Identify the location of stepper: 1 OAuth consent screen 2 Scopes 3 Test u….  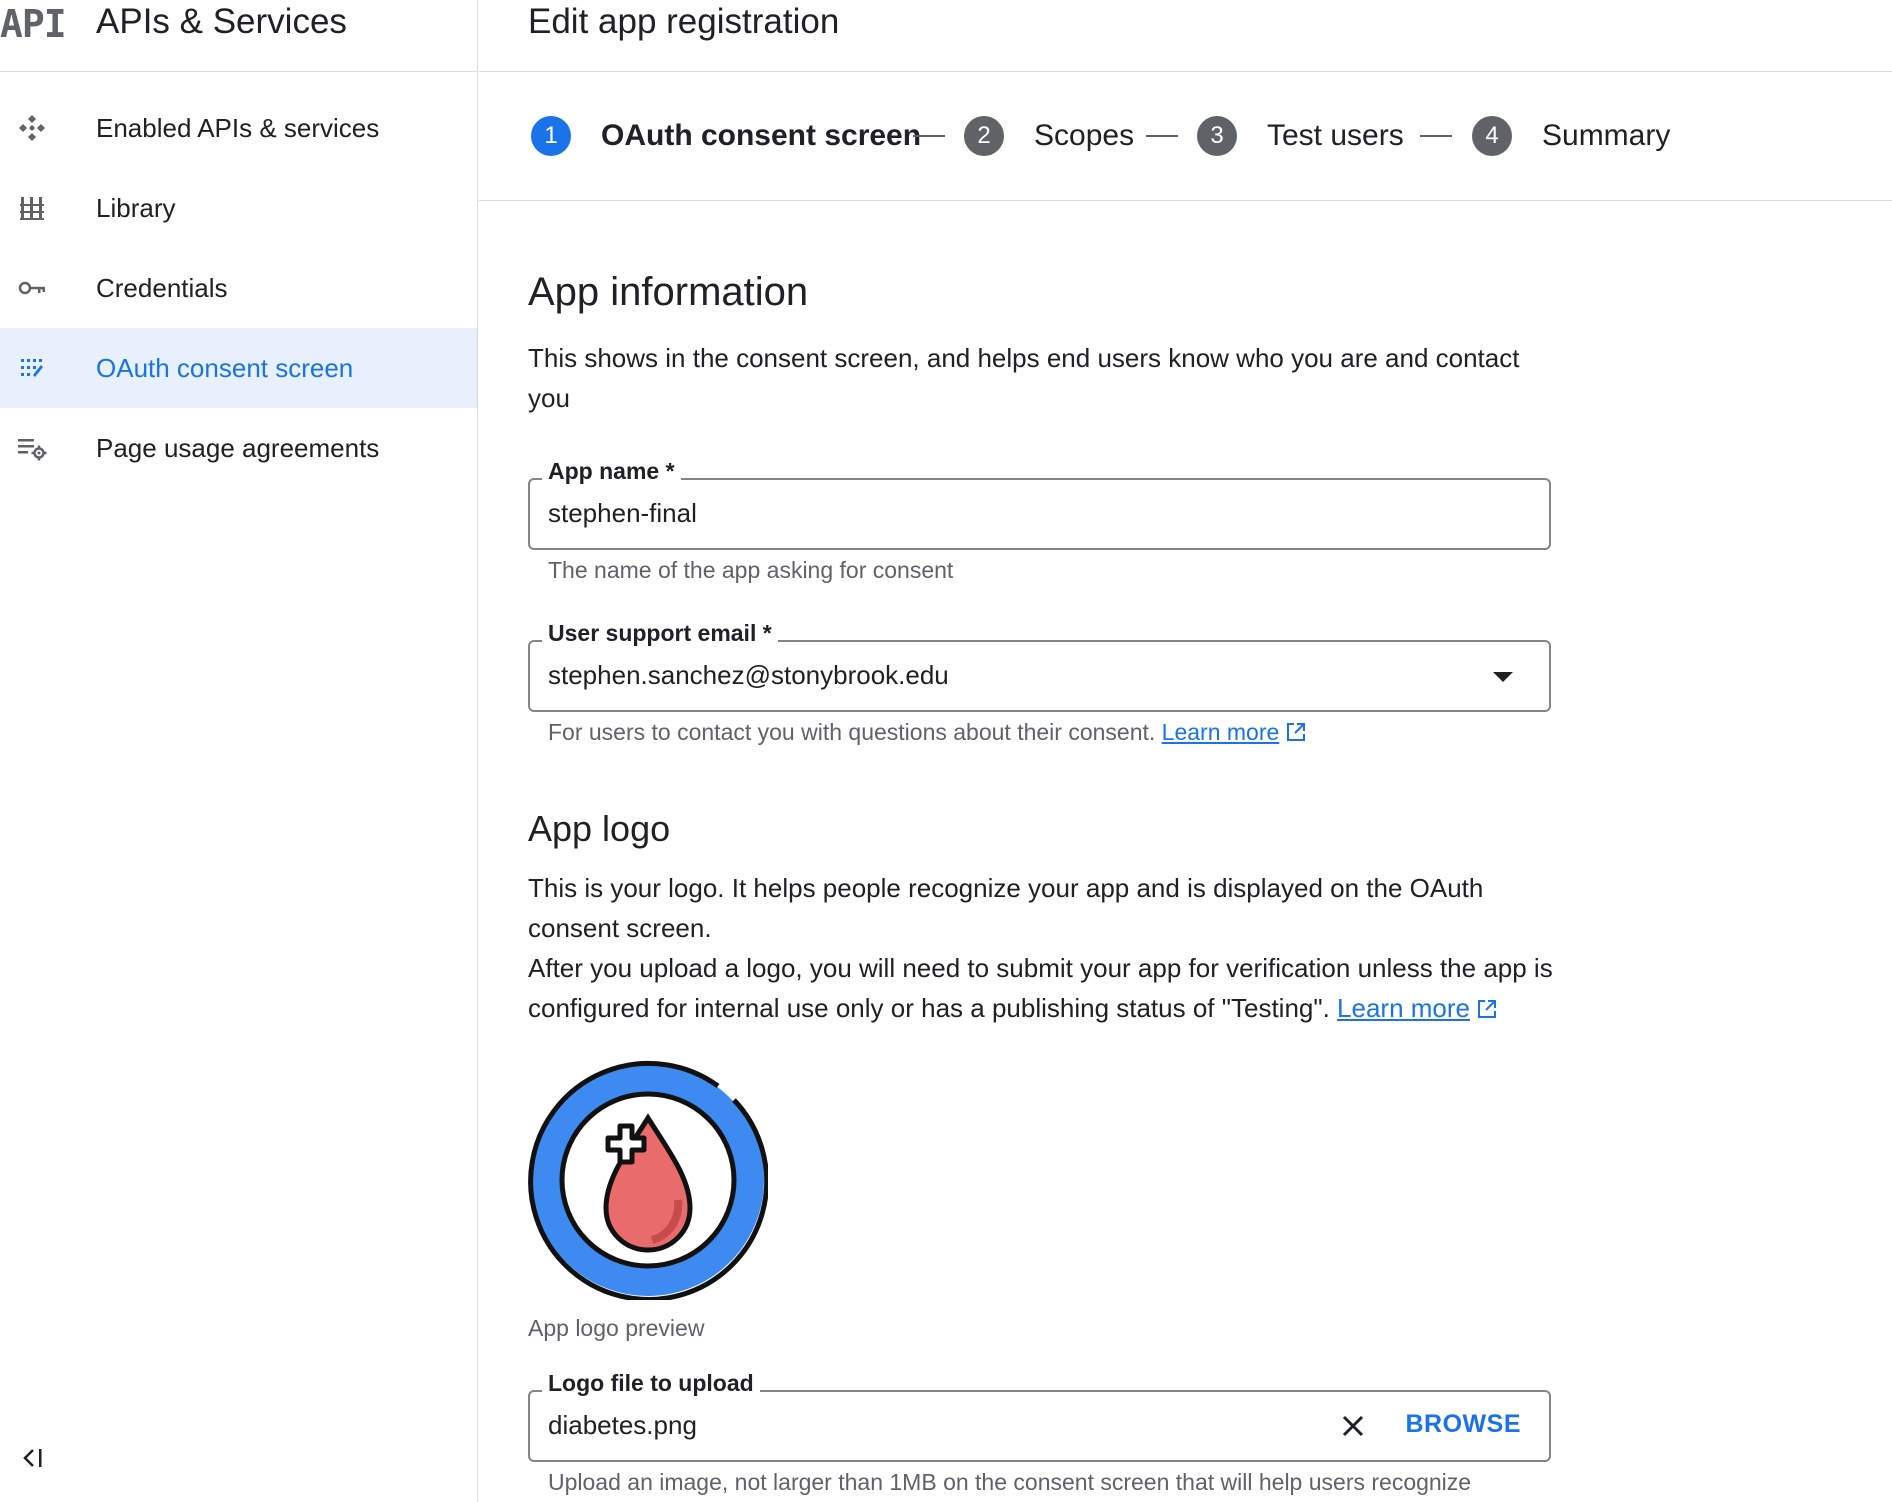
(1185, 136).